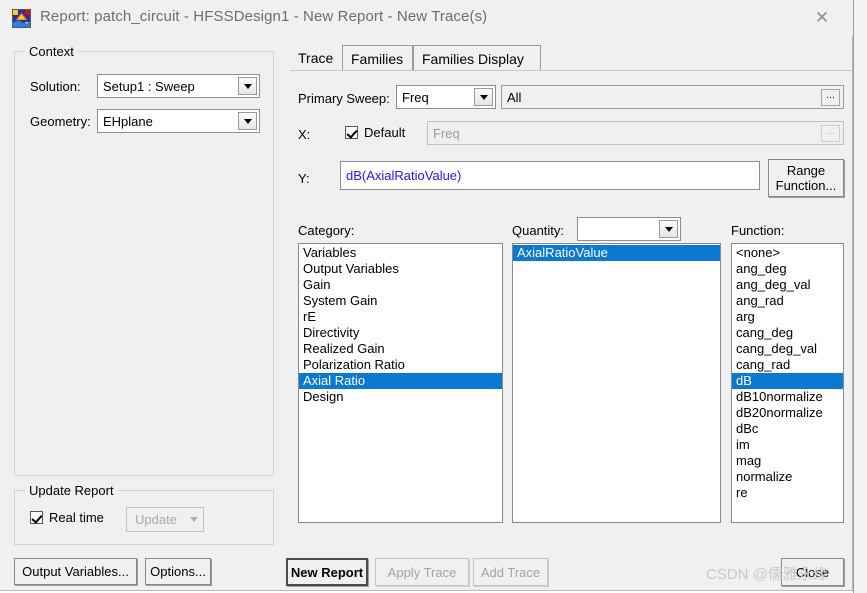  What do you see at coordinates (446, 97) in the screenshot?
I see `primary-sweep-combo: Freq` at bounding box center [446, 97].